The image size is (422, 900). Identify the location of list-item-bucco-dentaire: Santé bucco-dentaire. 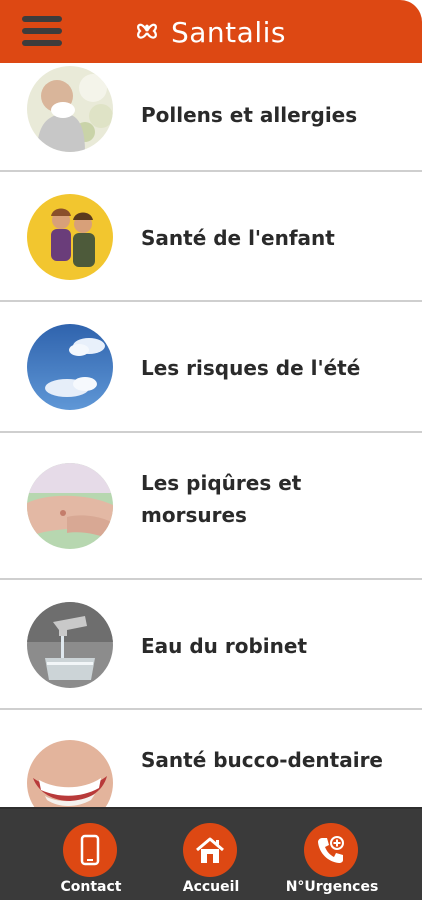
(211, 758).